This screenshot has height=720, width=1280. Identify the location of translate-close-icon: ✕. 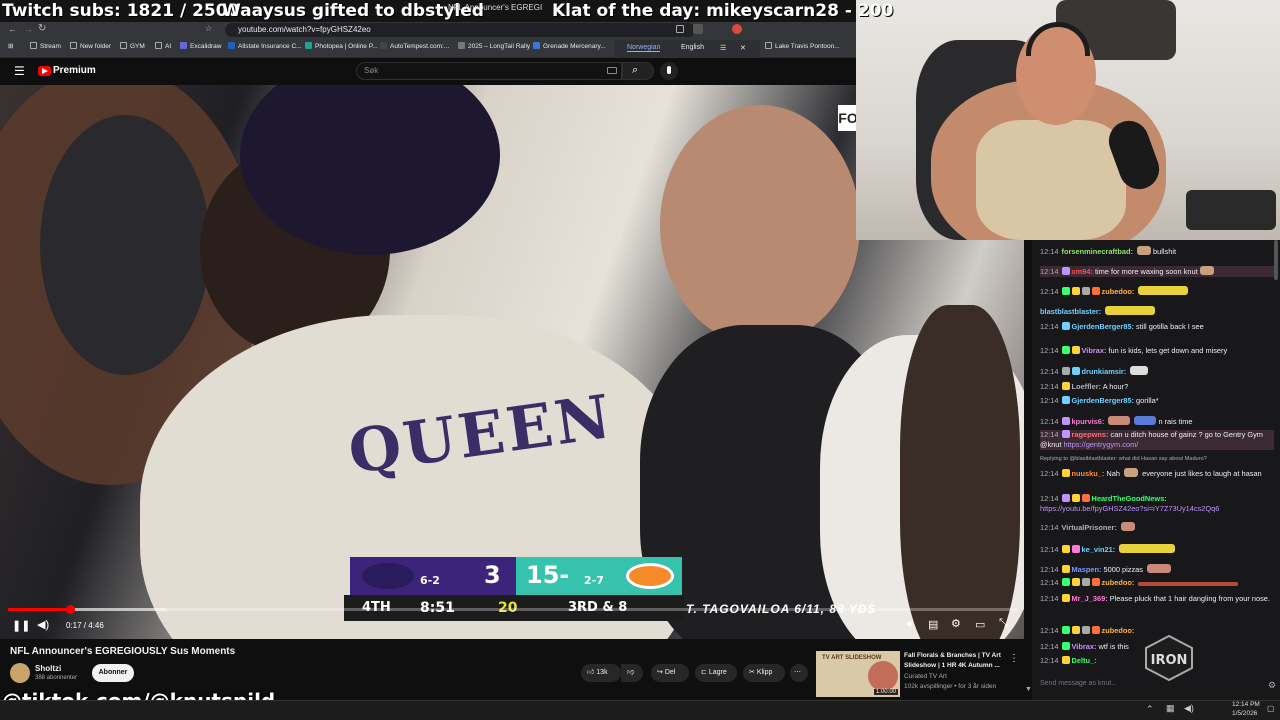
(743, 48).